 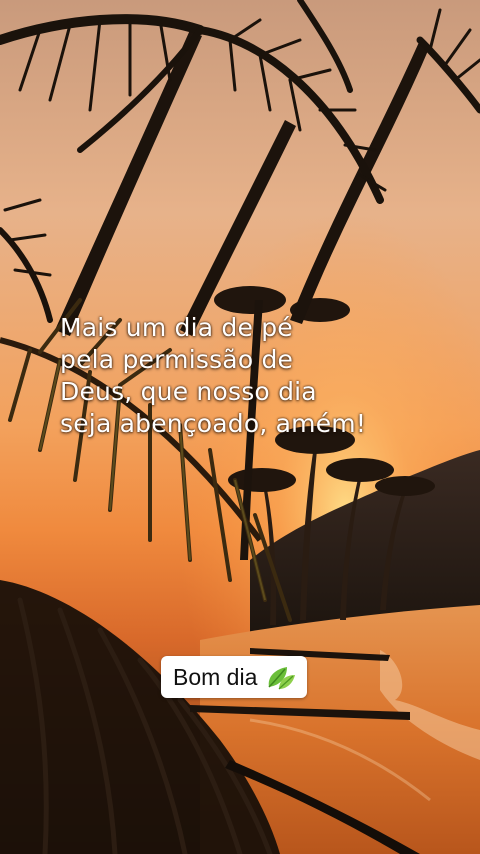 I want to click on bom-dia-sticker: Bom dia, so click(x=234, y=677).